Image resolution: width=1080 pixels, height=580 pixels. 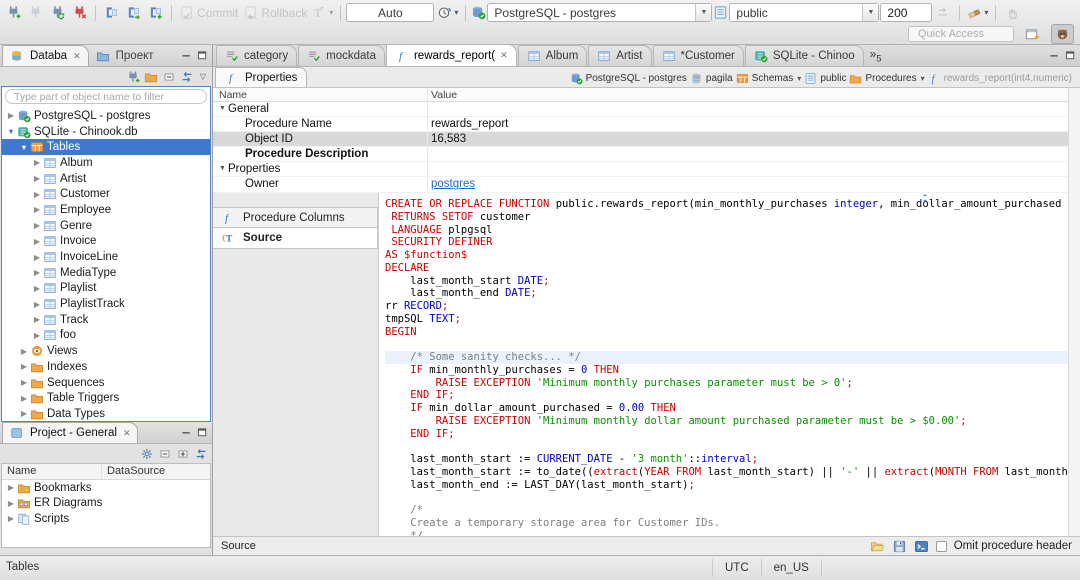 What do you see at coordinates (106, 351) in the screenshot?
I see `tree-item-views: ▶ Views` at bounding box center [106, 351].